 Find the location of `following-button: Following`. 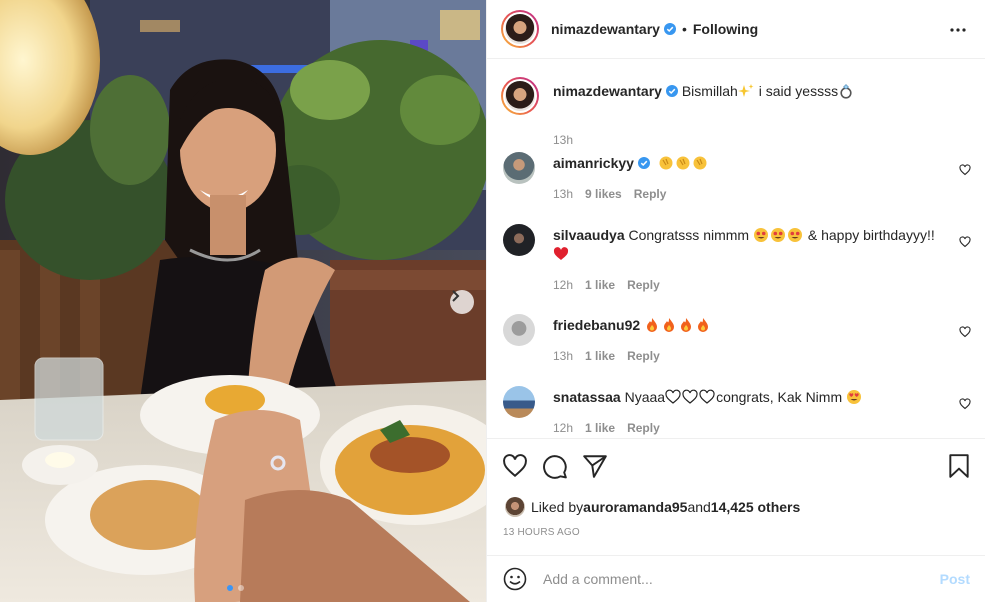

following-button: Following is located at coordinates (725, 29).